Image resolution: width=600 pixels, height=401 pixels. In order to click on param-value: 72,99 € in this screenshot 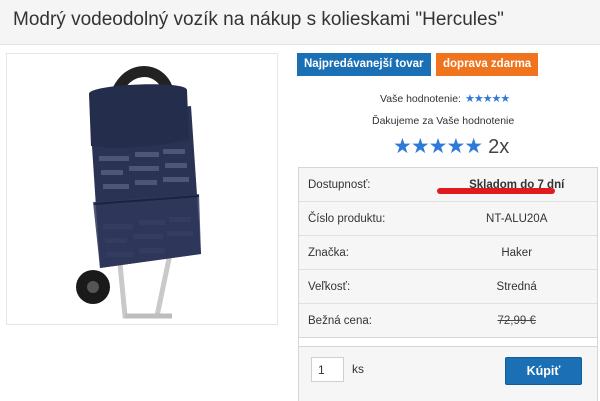, I will do `click(516, 320)`.